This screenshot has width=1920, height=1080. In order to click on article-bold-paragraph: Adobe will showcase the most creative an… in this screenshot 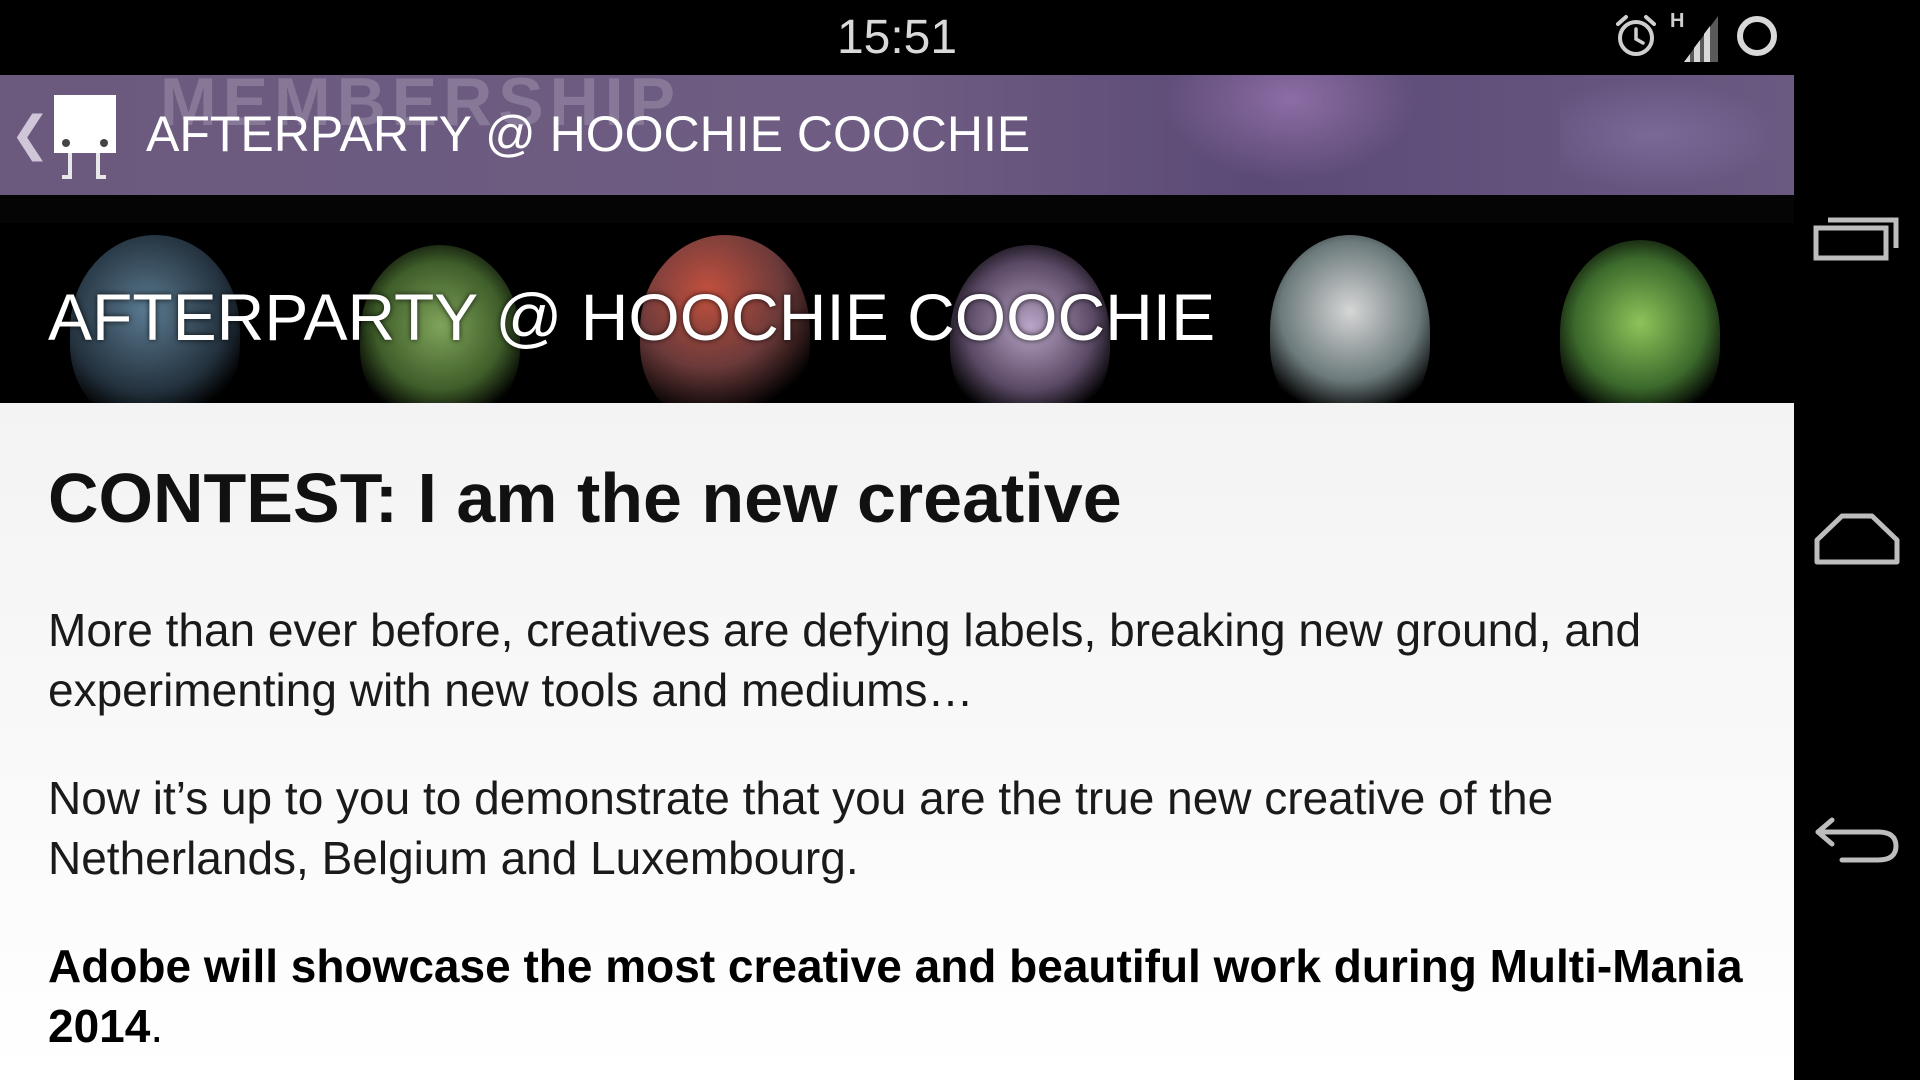, I will do `click(898, 996)`.